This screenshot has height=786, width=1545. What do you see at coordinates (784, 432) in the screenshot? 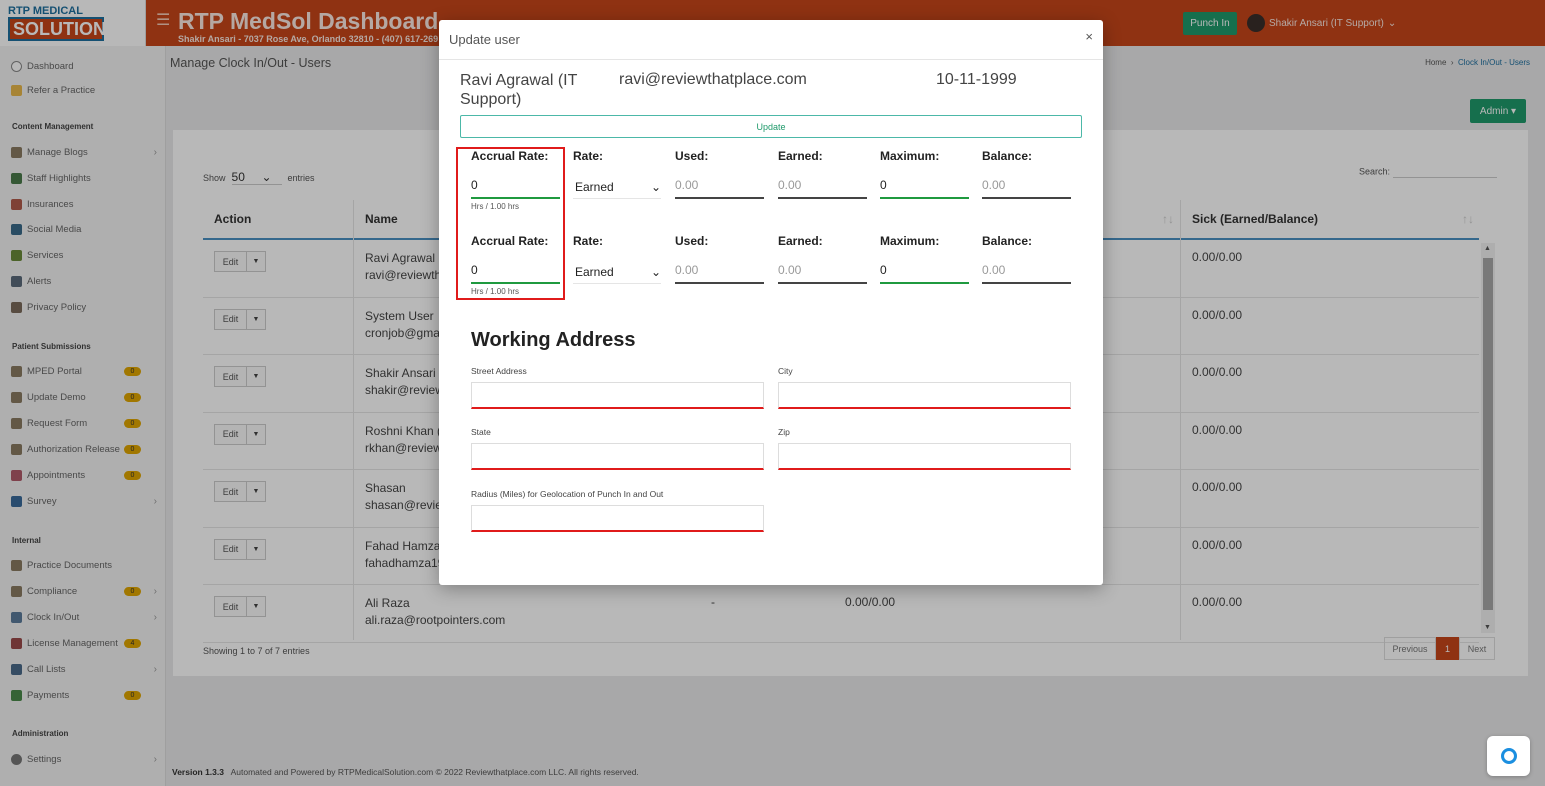
I see `zip-label: Zip` at bounding box center [784, 432].